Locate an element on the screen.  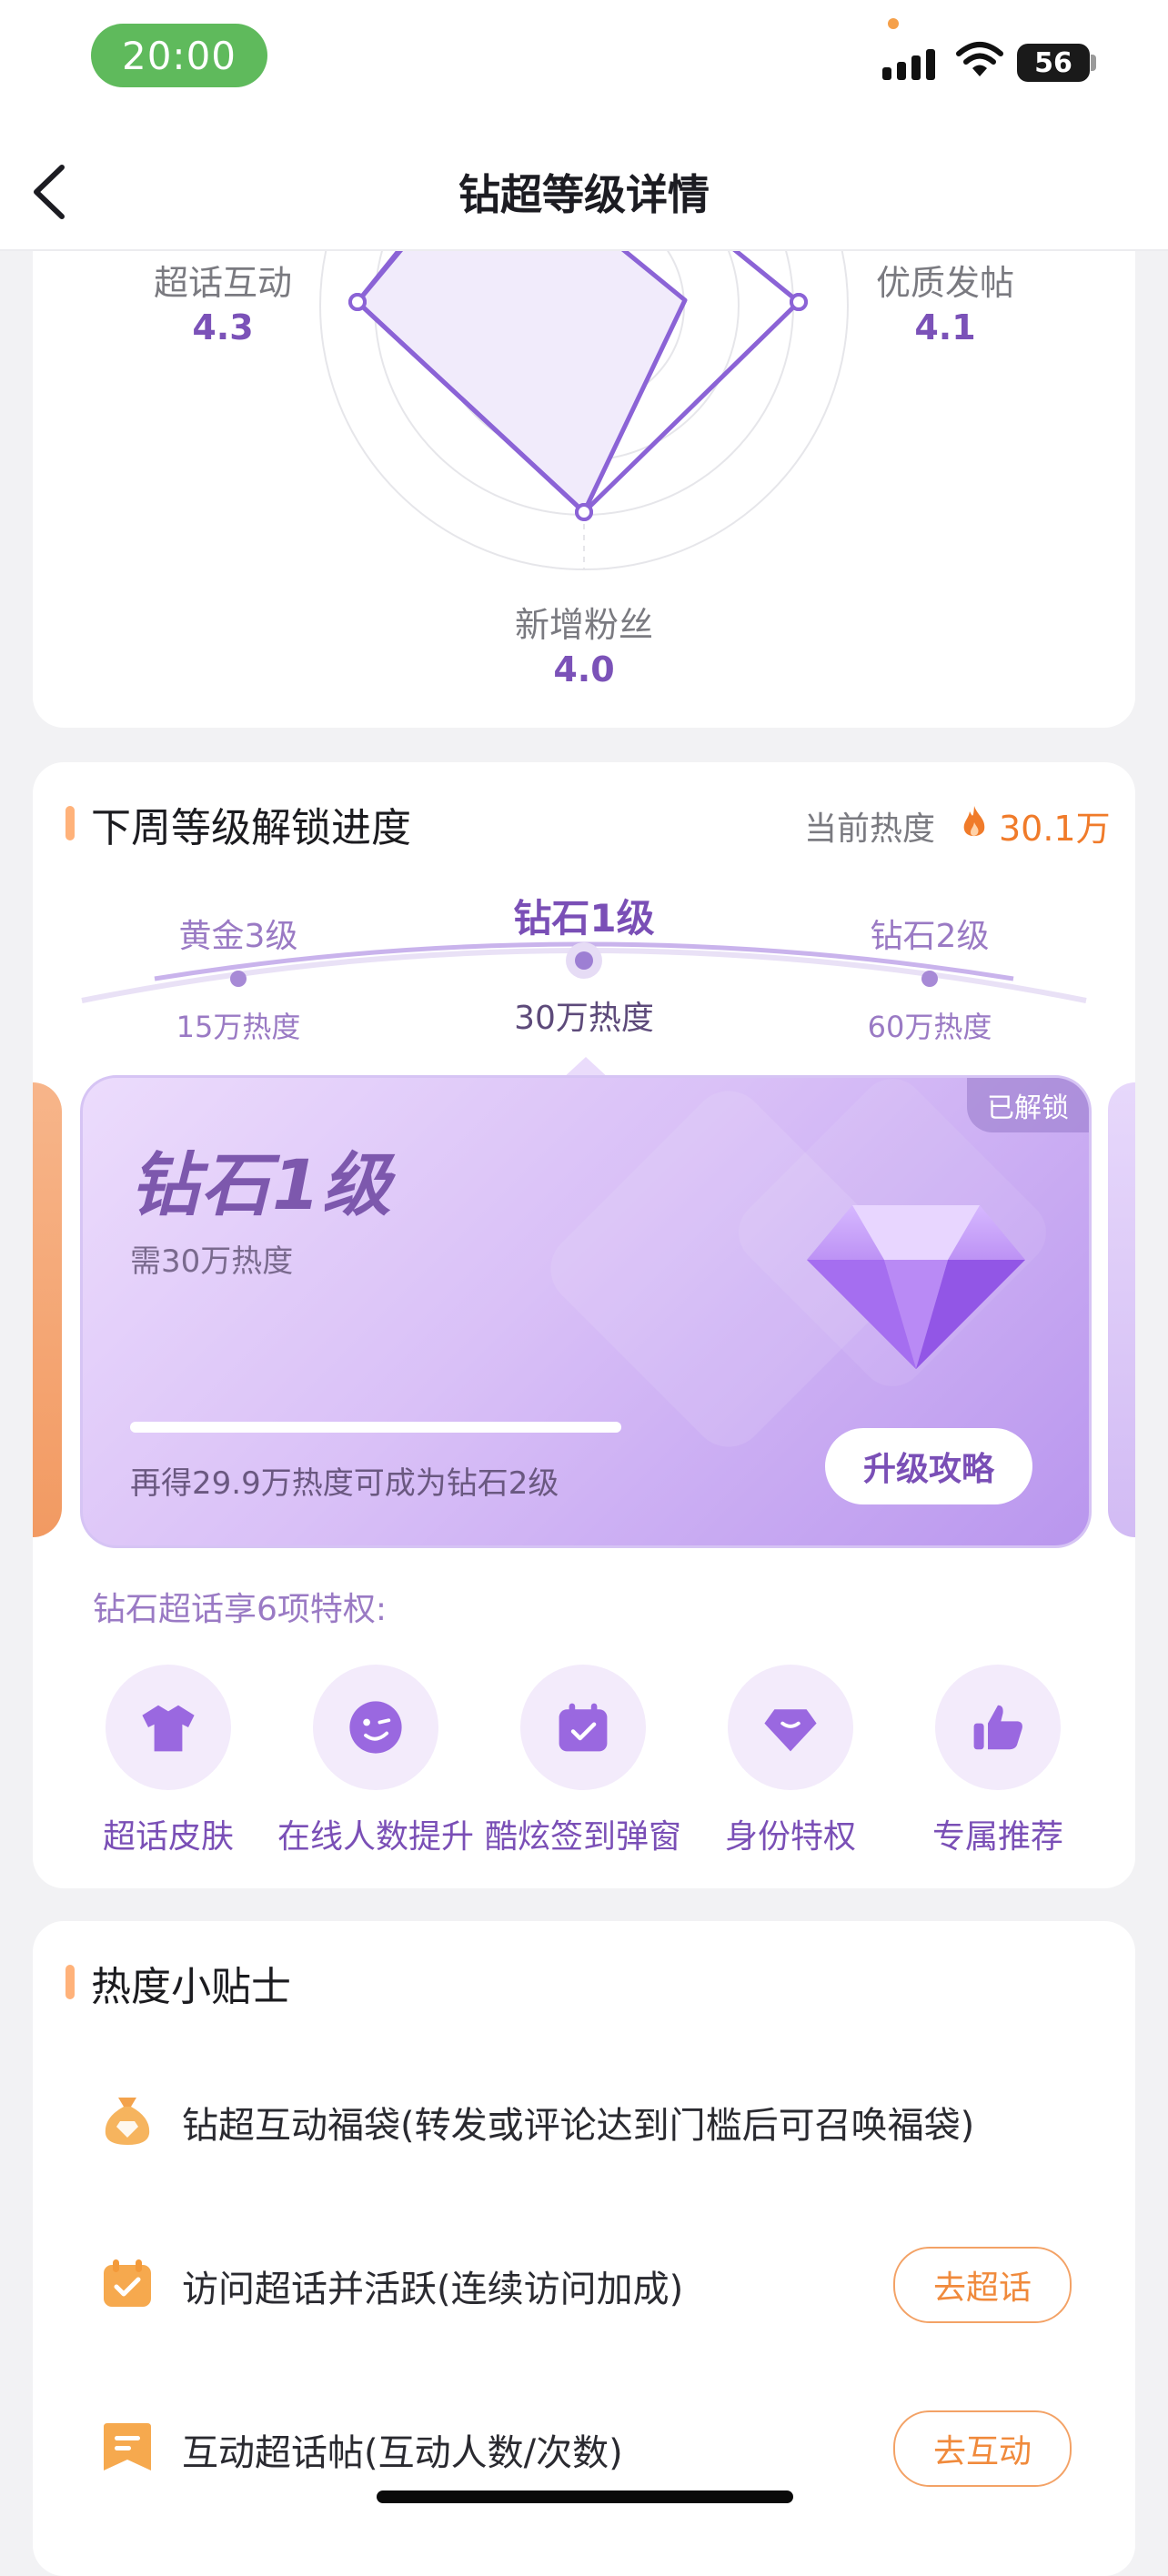
thumbs-up-icon is located at coordinates (998, 1727).